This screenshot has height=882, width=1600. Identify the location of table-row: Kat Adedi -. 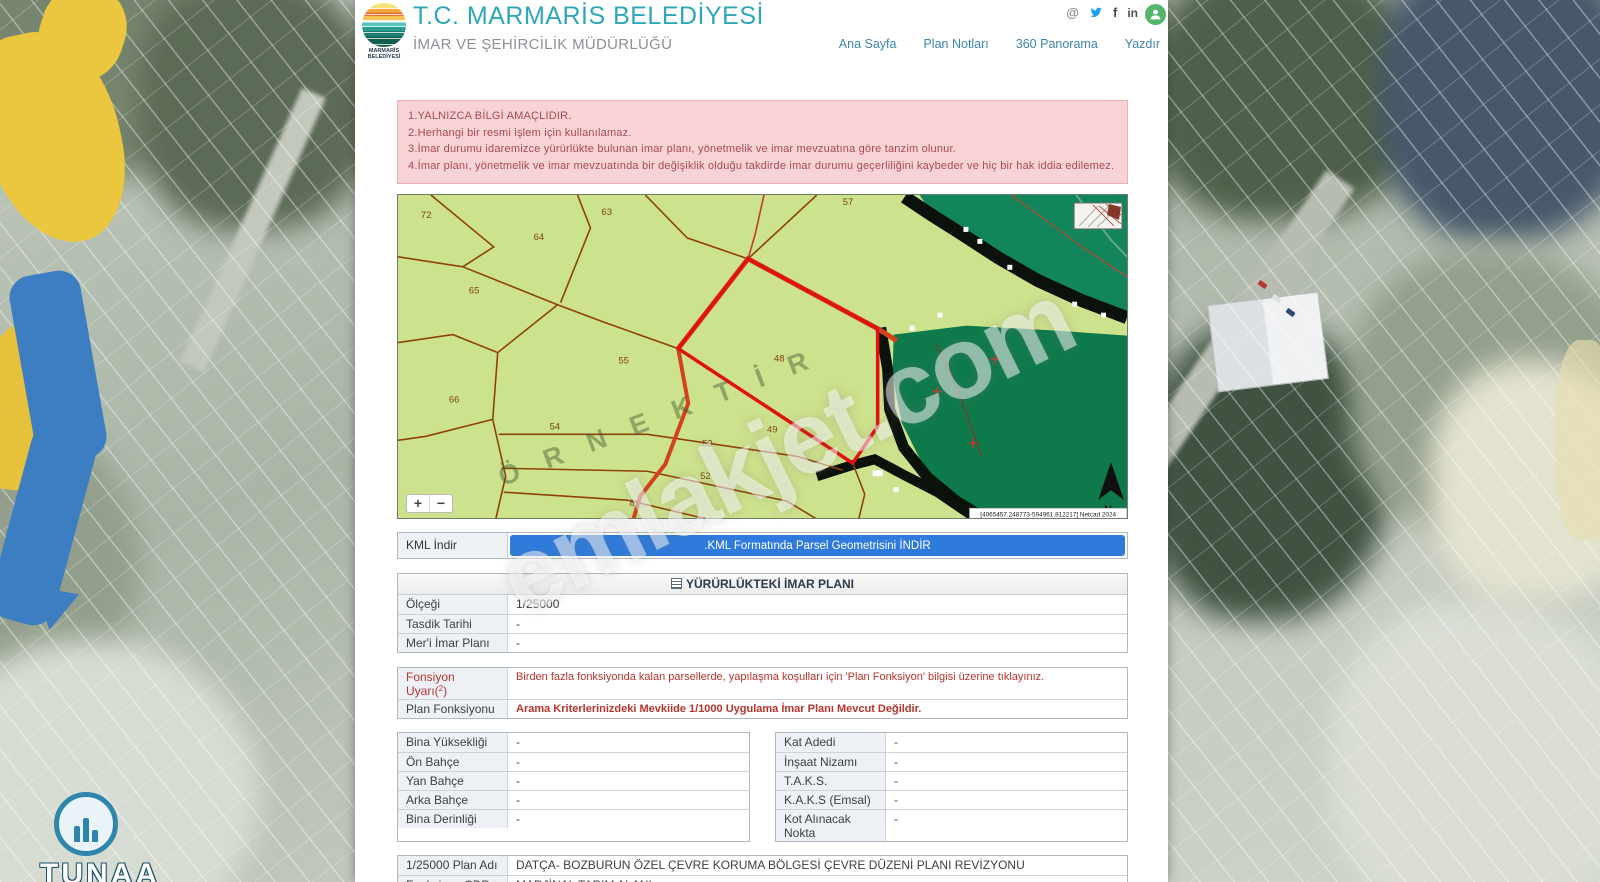
(951, 742).